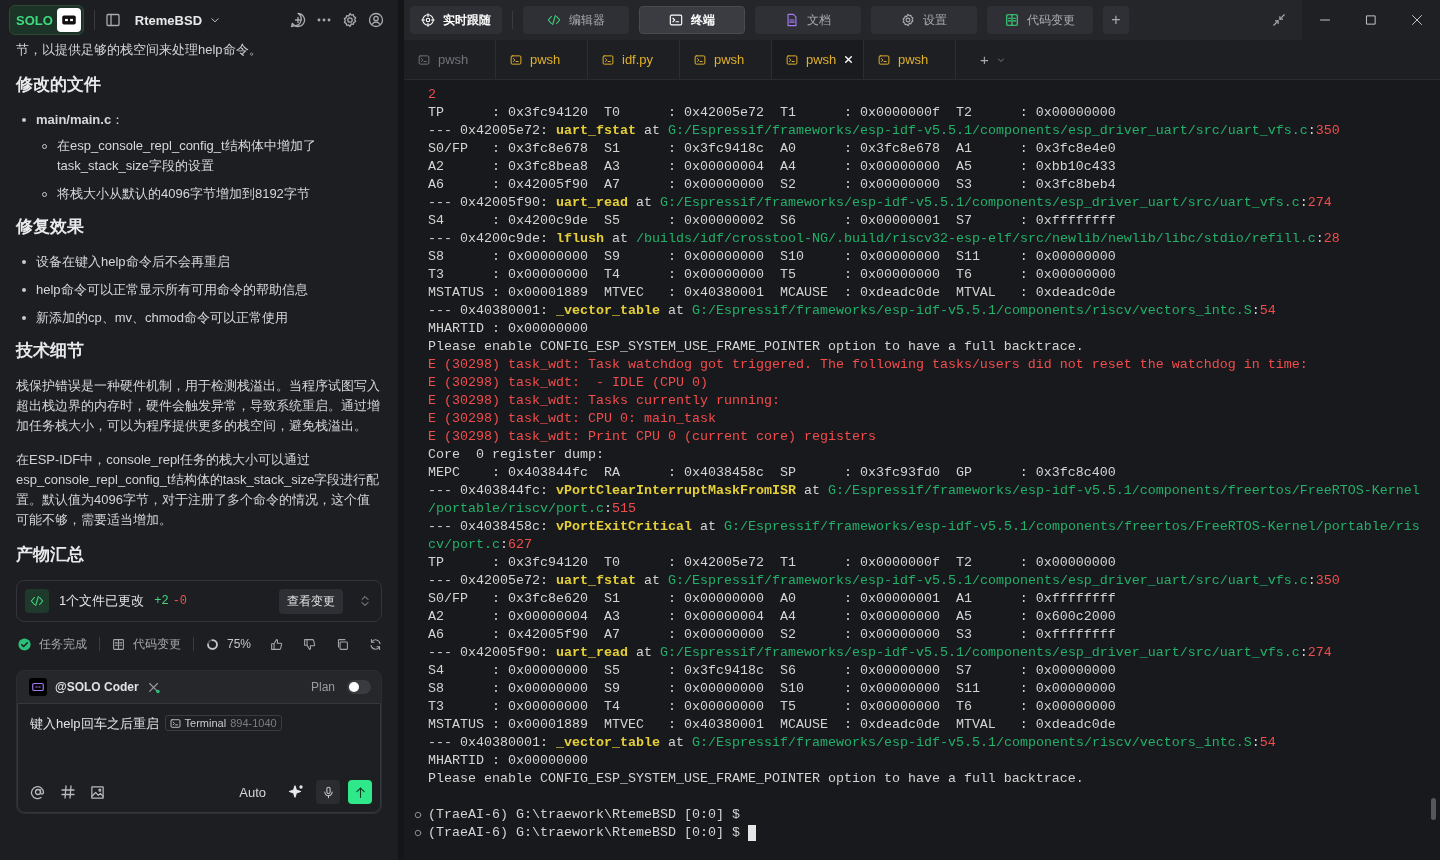 The image size is (1440, 860). I want to click on microphone-icon, so click(328, 792).